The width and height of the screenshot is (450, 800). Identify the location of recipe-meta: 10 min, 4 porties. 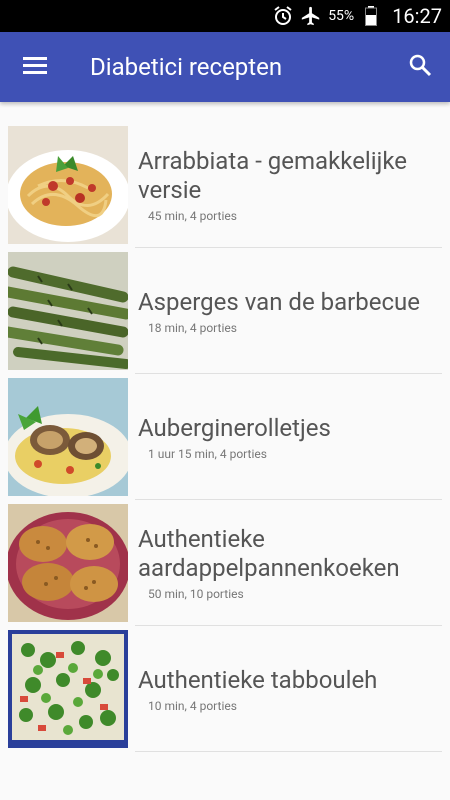
(192, 705).